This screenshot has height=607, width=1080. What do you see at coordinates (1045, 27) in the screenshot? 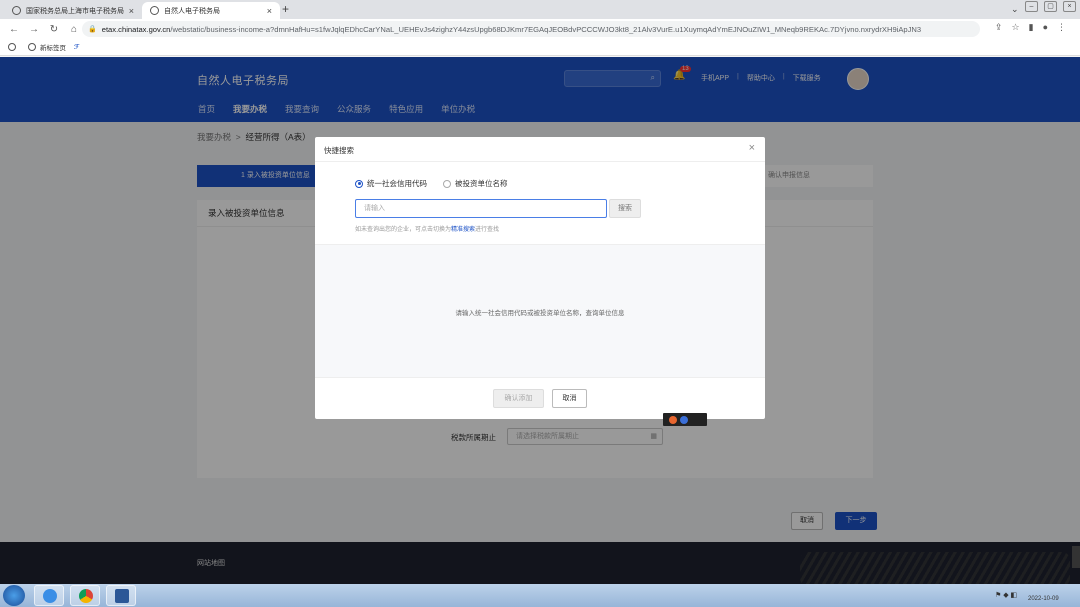
I see `profile-icon: ●` at bounding box center [1045, 27].